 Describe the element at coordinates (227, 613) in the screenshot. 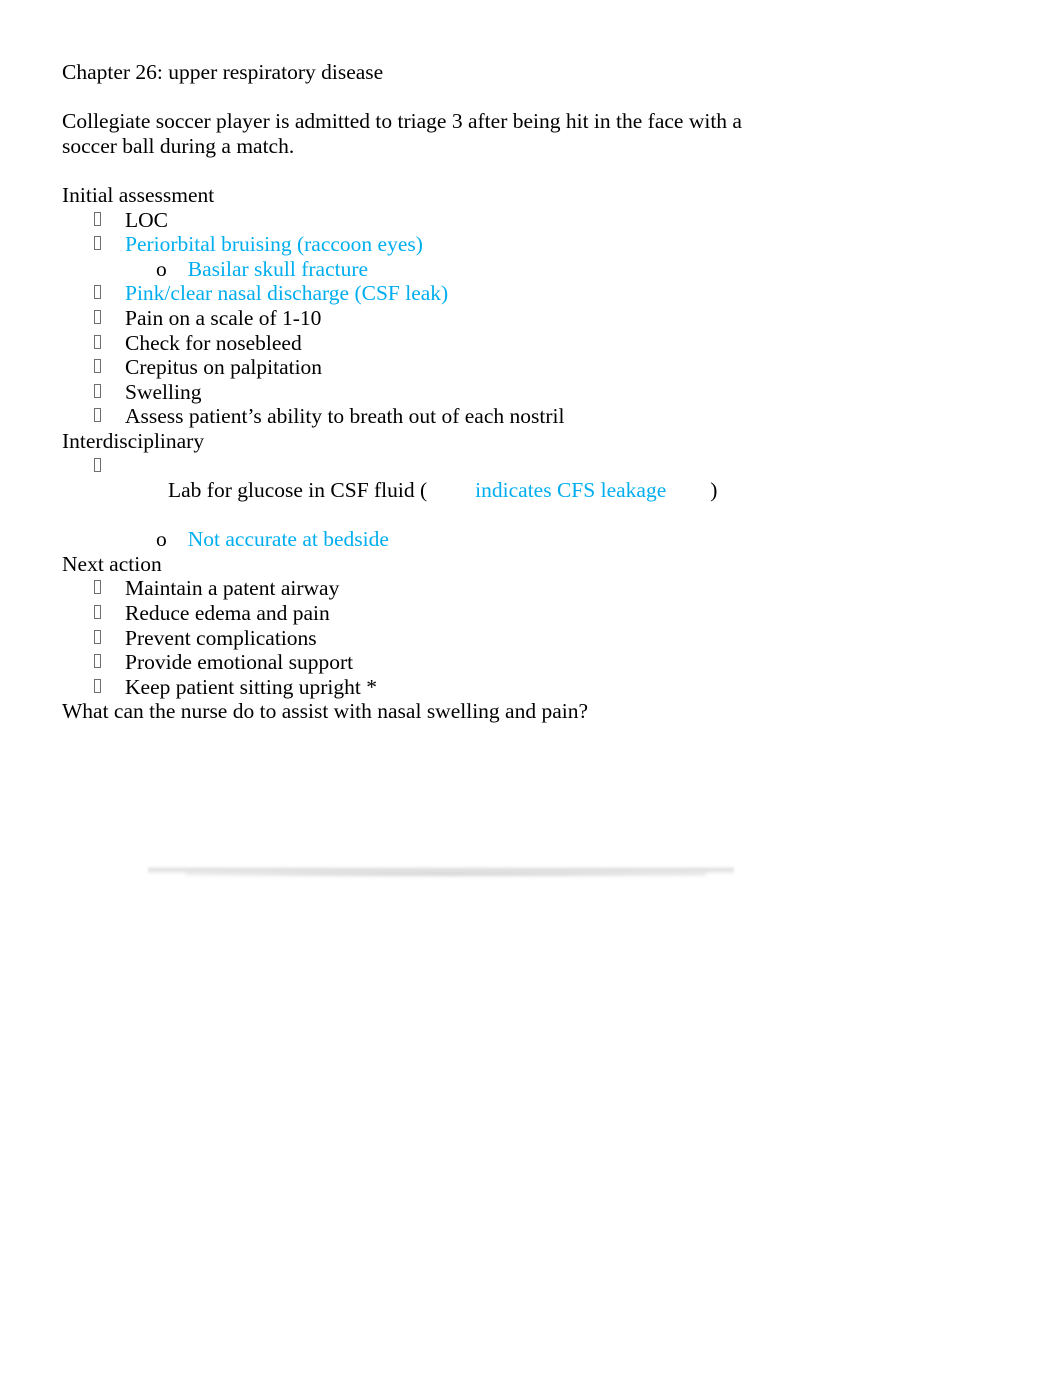

I see `list-item-label: Reduce edema and pain` at that location.